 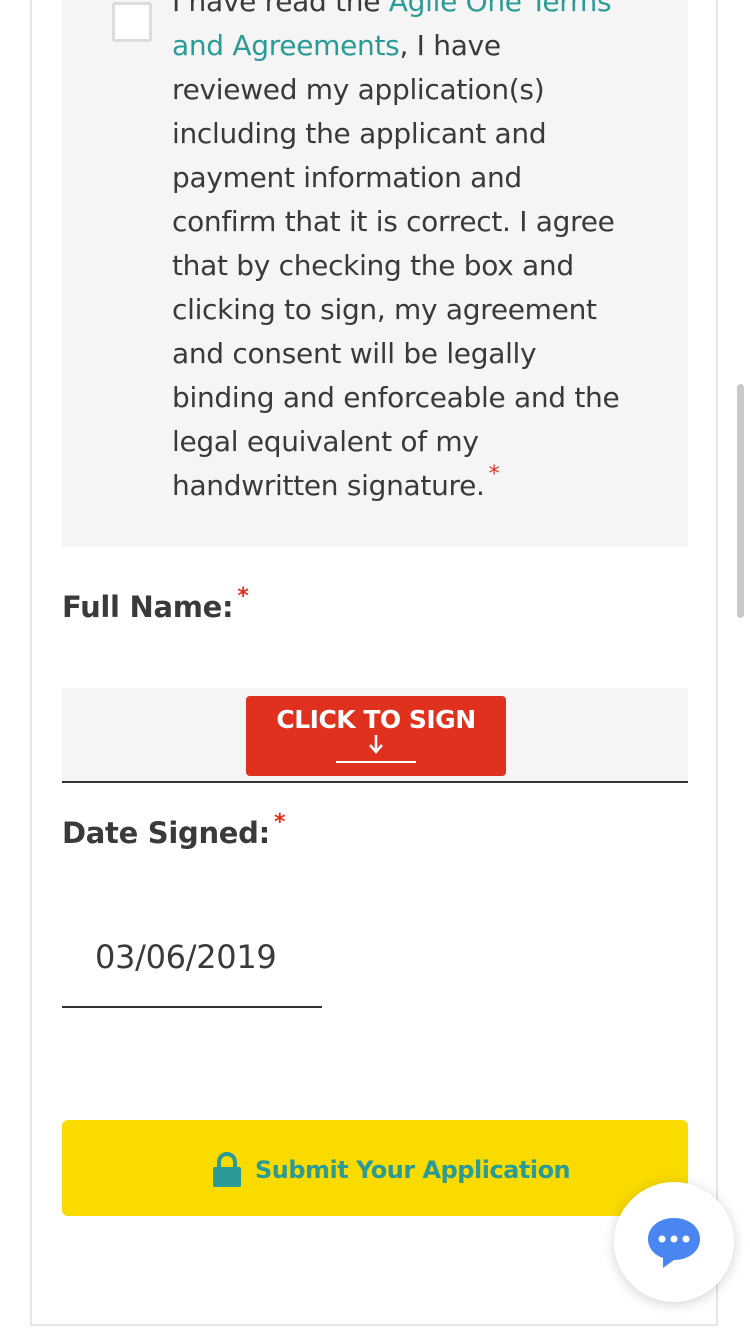 What do you see at coordinates (740, 501) in the screenshot?
I see `scrollbar-thumb` at bounding box center [740, 501].